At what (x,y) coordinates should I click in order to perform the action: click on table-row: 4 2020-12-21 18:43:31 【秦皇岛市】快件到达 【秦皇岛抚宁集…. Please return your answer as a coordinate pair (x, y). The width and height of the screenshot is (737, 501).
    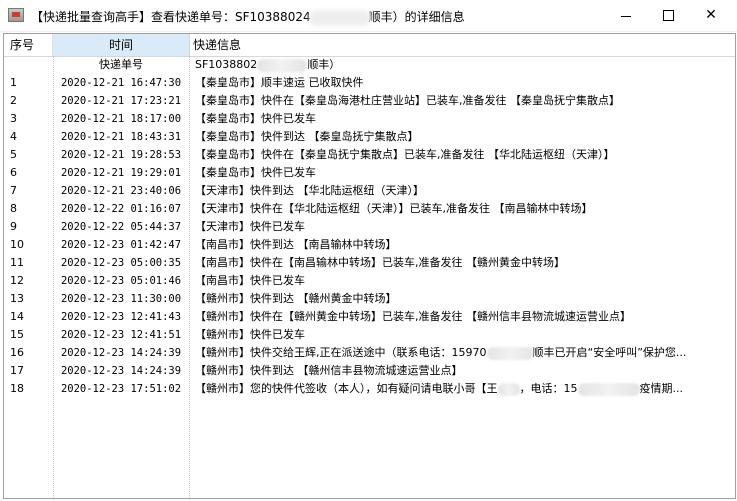
    Looking at the image, I should click on (369, 137).